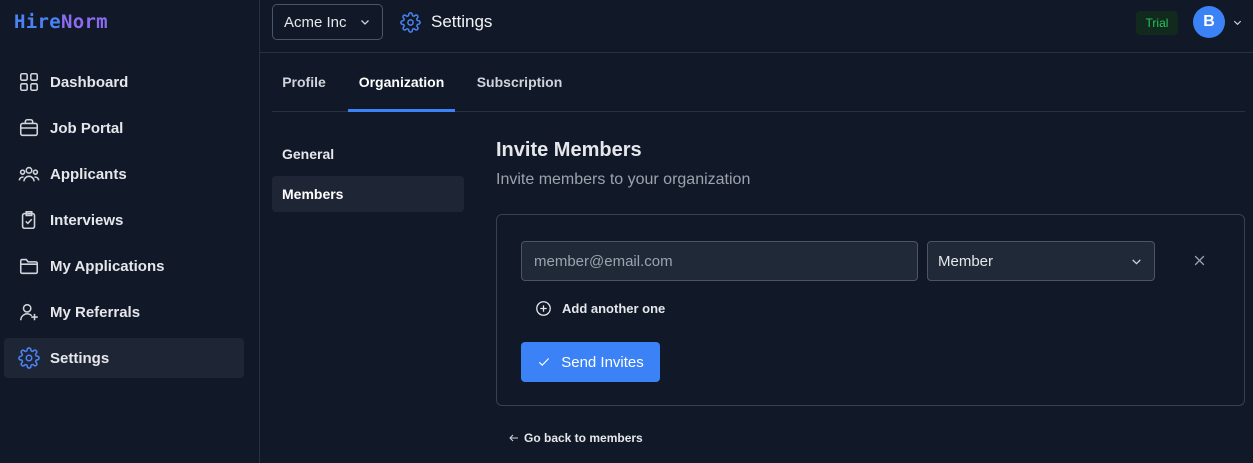 The height and width of the screenshot is (463, 1253). Describe the element at coordinates (719, 261) in the screenshot. I see `email-input` at that location.